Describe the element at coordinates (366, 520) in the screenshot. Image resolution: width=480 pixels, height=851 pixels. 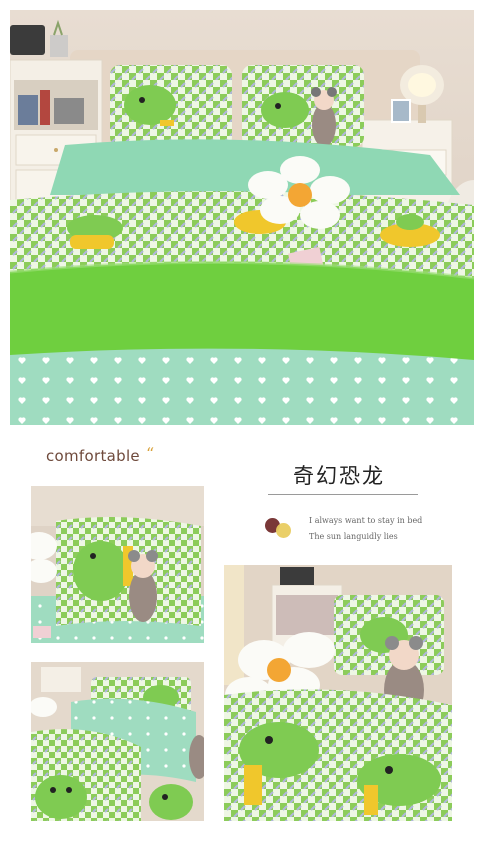
I see `tagline-1: I always want to stay in bed` at that location.